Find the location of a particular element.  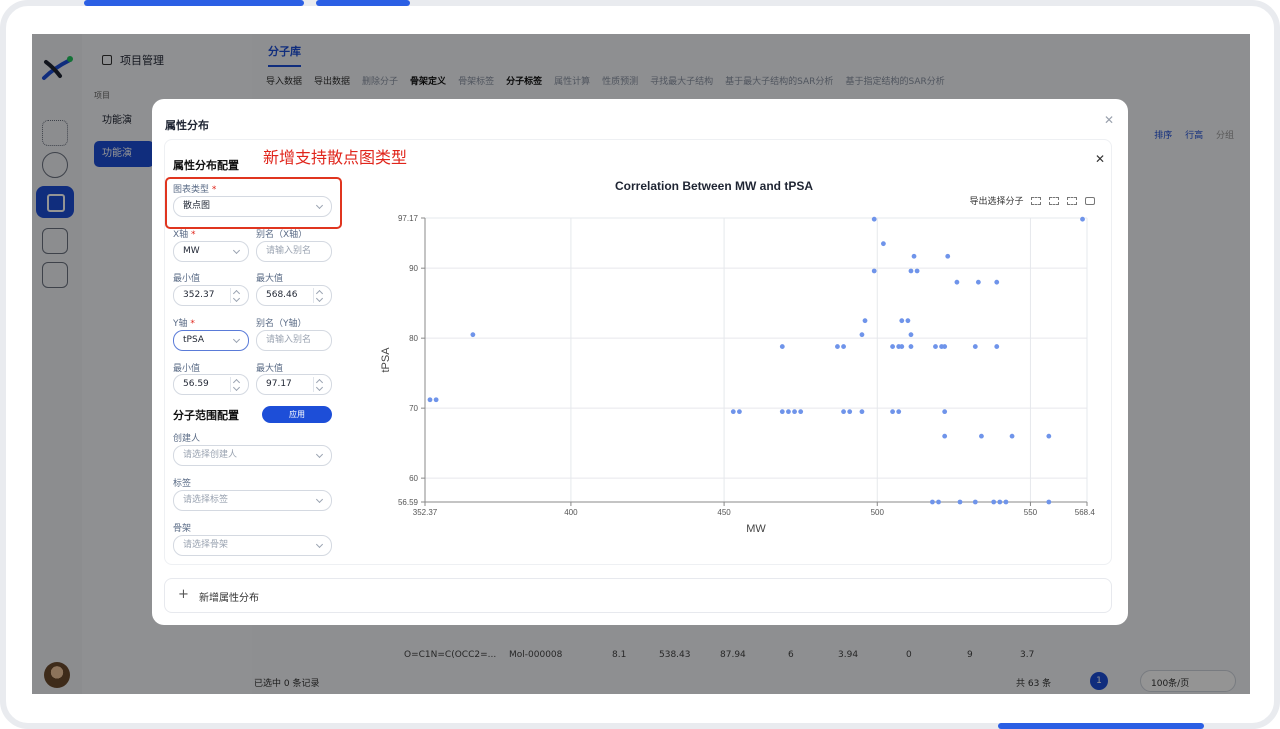

modal-close-icon: ✕ is located at coordinates (1109, 120).